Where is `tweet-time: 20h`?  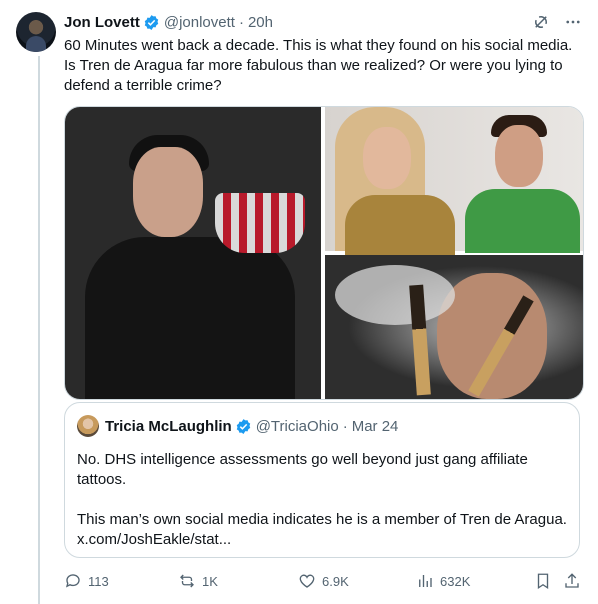 tweet-time: 20h is located at coordinates (260, 22).